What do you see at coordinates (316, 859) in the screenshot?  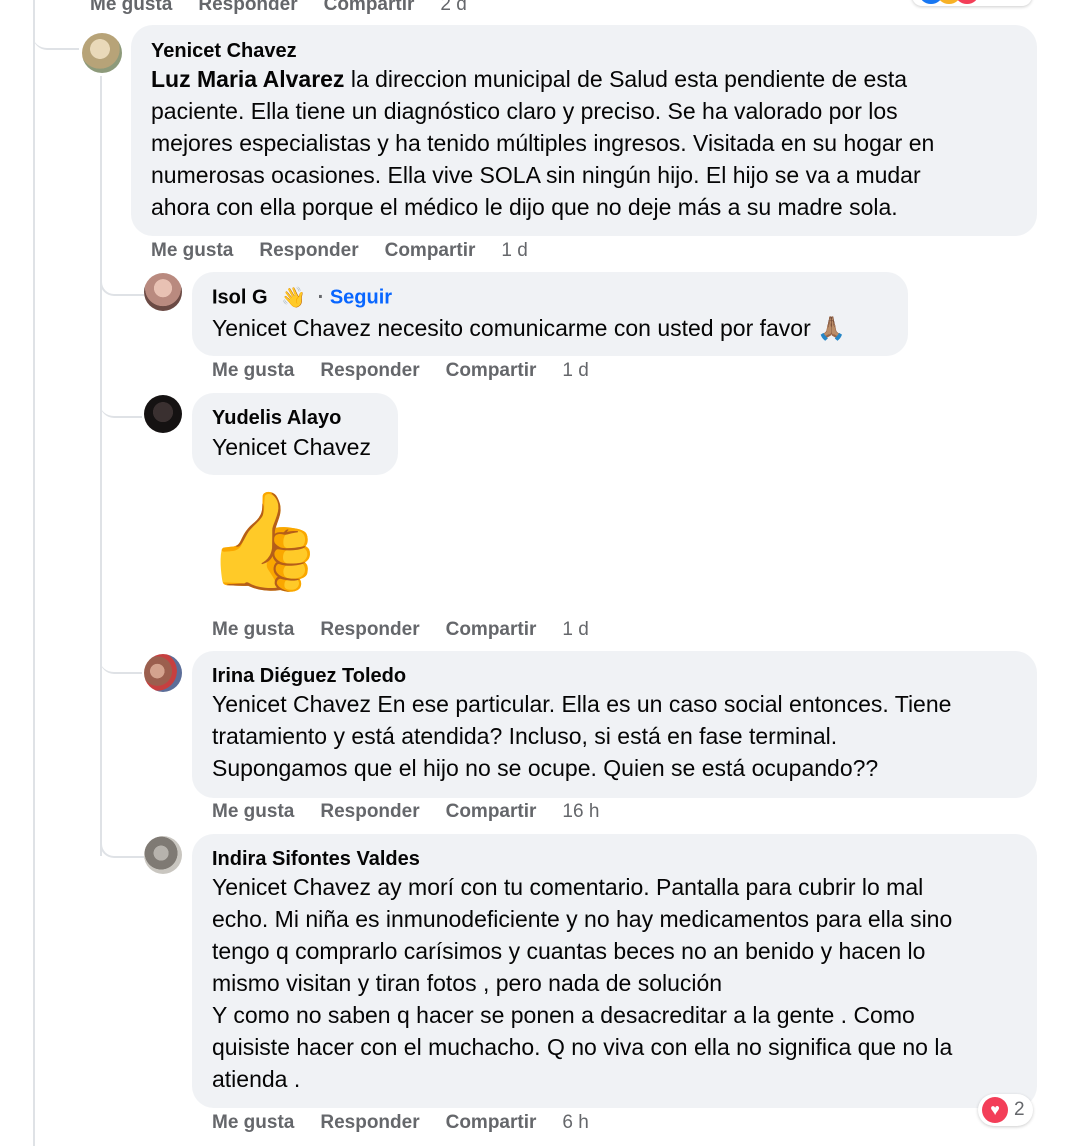 I see `author-name: Indira Sifontes Valdes` at bounding box center [316, 859].